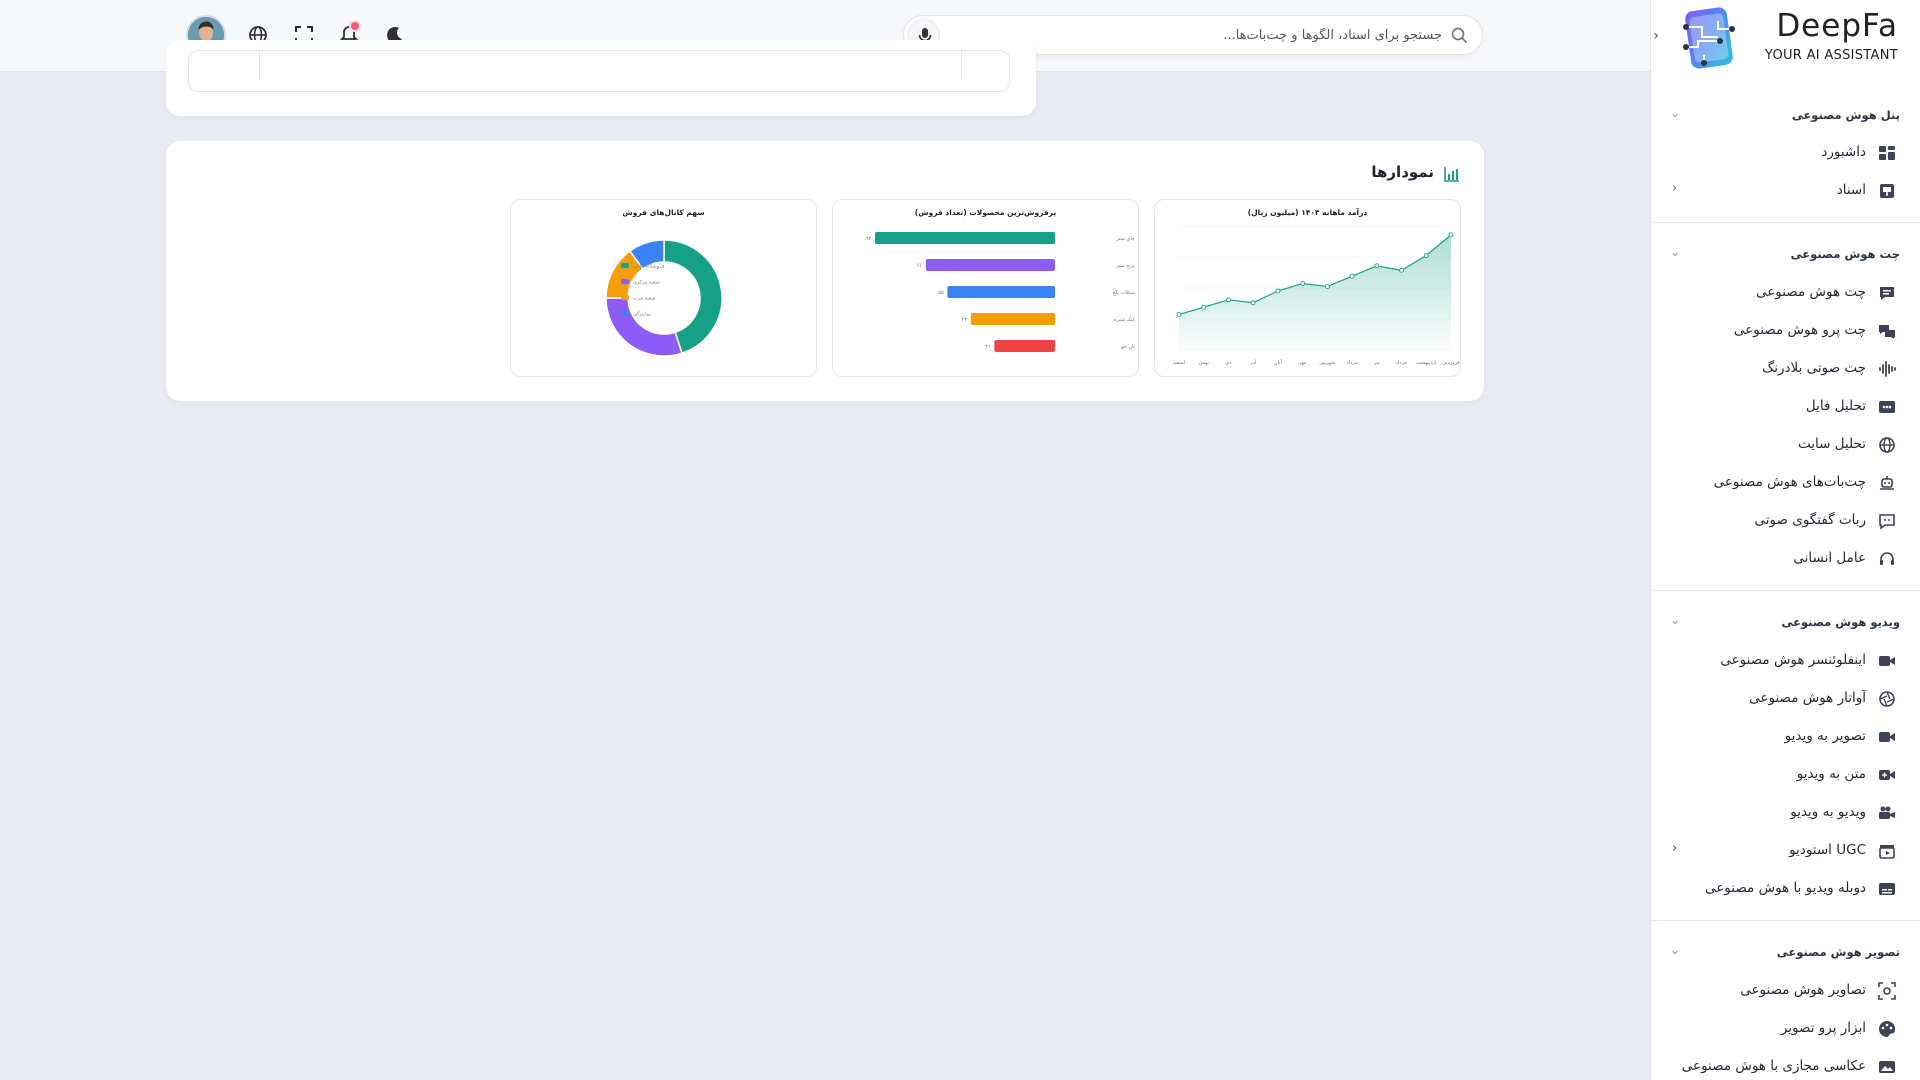 The width and height of the screenshot is (1920, 1080). I want to click on sidebar-item-ai-chat: چت هوش مصنوعی, so click(1786, 293).